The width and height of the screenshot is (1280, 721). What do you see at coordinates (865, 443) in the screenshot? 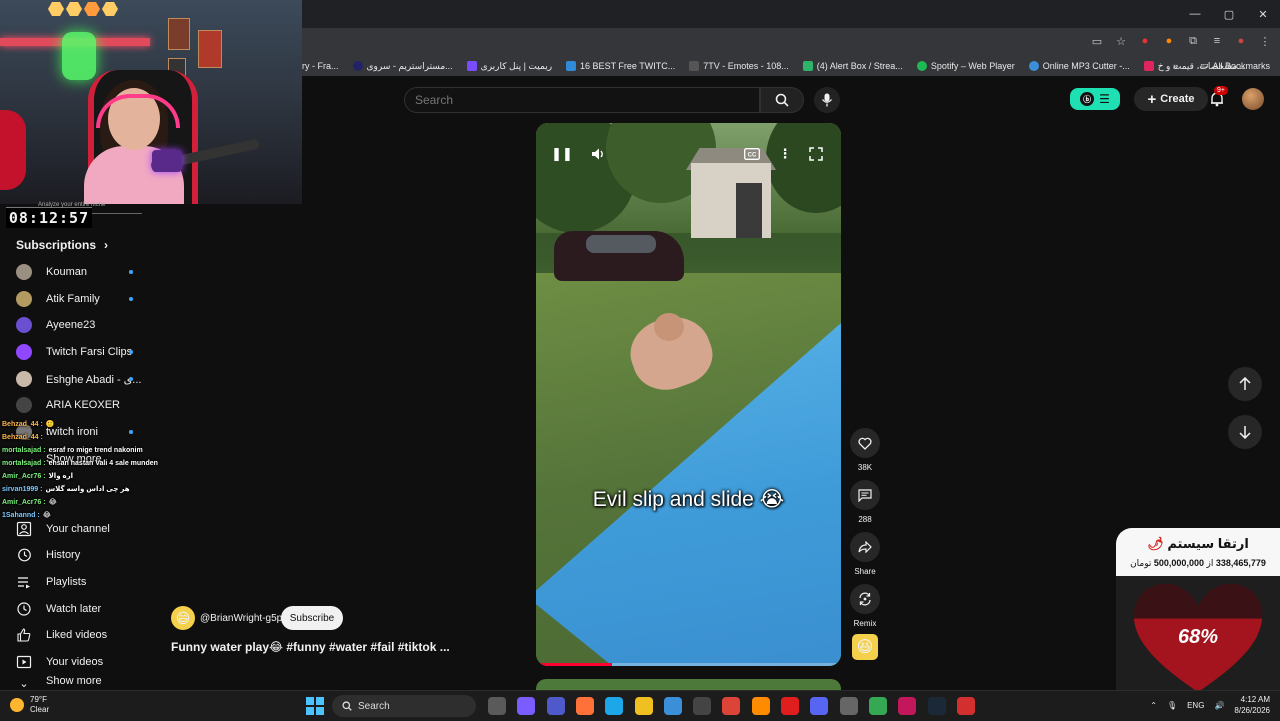
I see `like-button` at bounding box center [865, 443].